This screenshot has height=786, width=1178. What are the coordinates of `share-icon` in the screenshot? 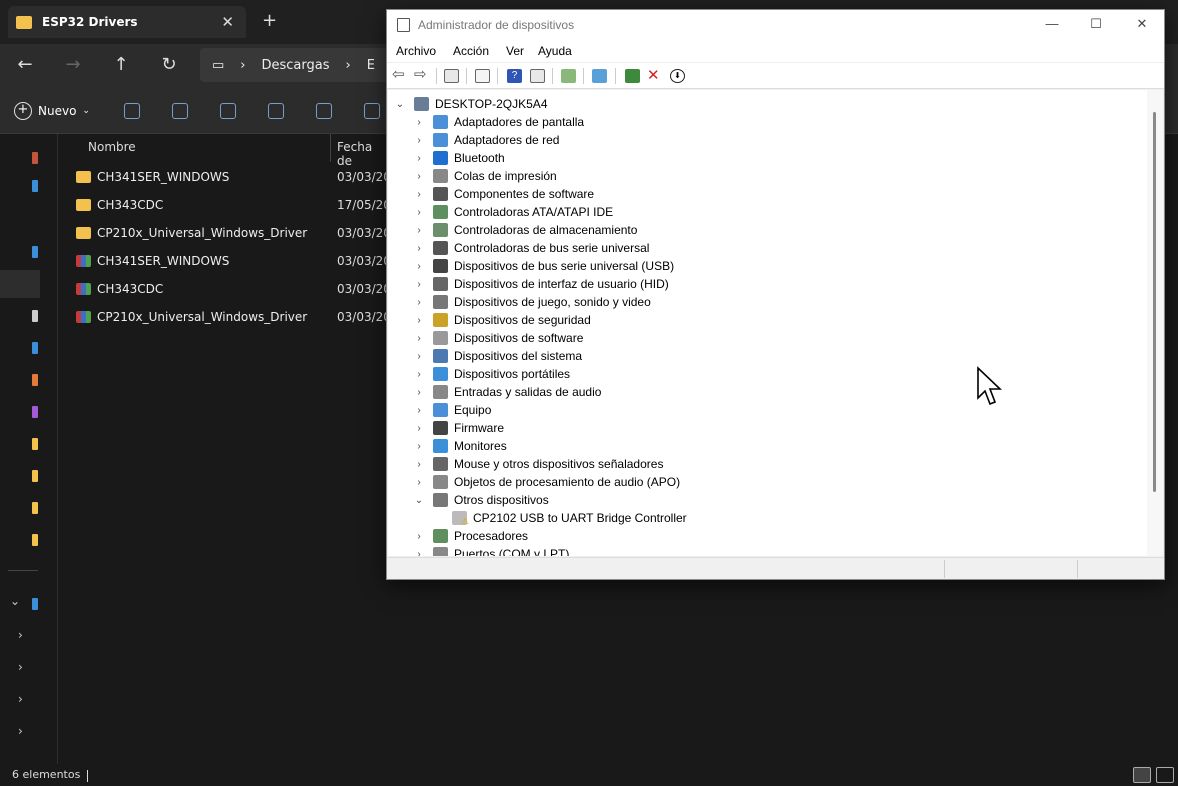 It's located at (324, 111).